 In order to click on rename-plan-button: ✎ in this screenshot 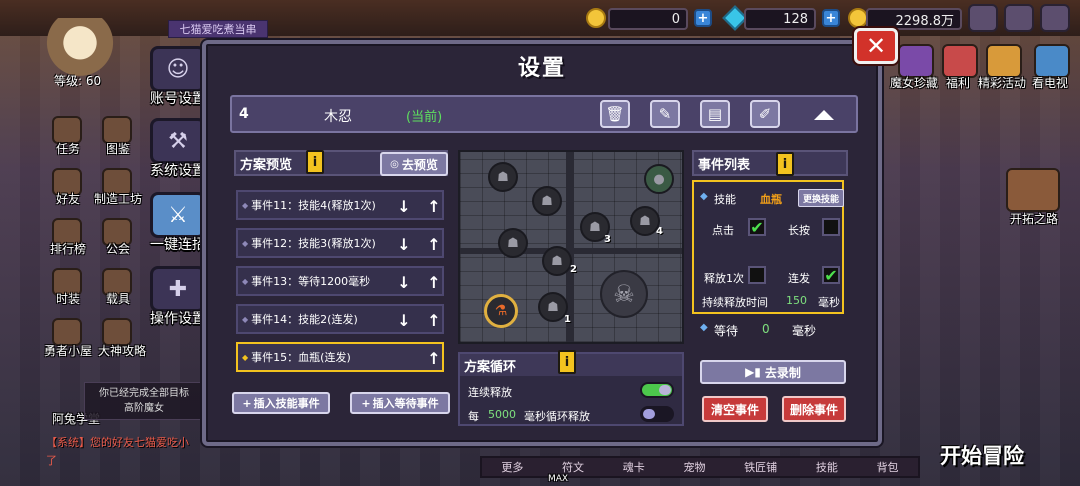, I will do `click(665, 114)`.